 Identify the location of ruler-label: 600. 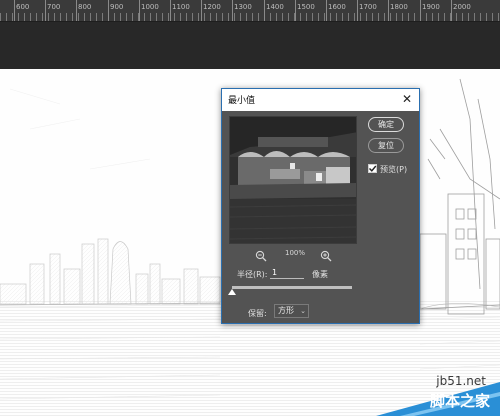
(23, 7).